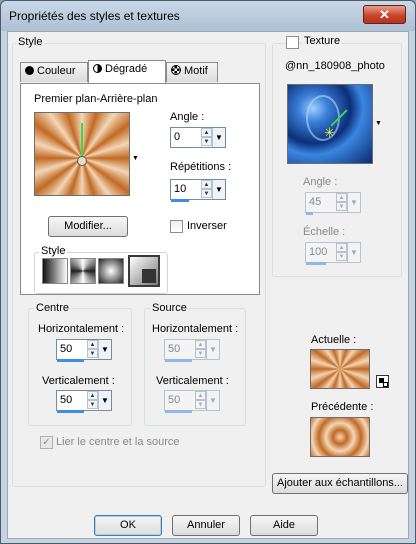 Image resolution: width=416 pixels, height=544 pixels. What do you see at coordinates (198, 137) in the screenshot?
I see `angle-spinner: 0 ▲ ▼ ▼` at bounding box center [198, 137].